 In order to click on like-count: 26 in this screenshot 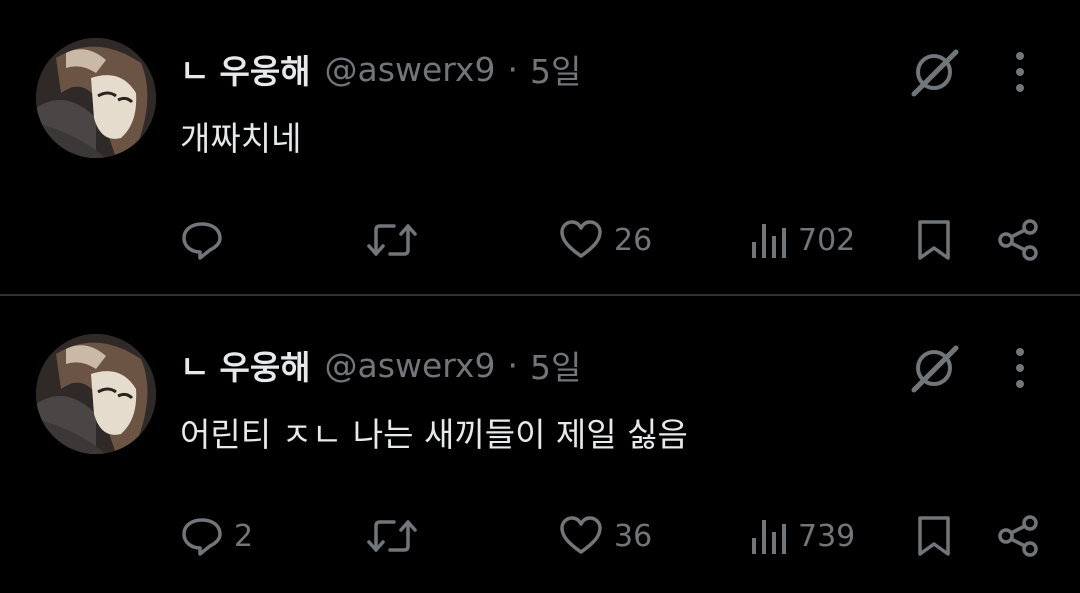, I will do `click(633, 240)`.